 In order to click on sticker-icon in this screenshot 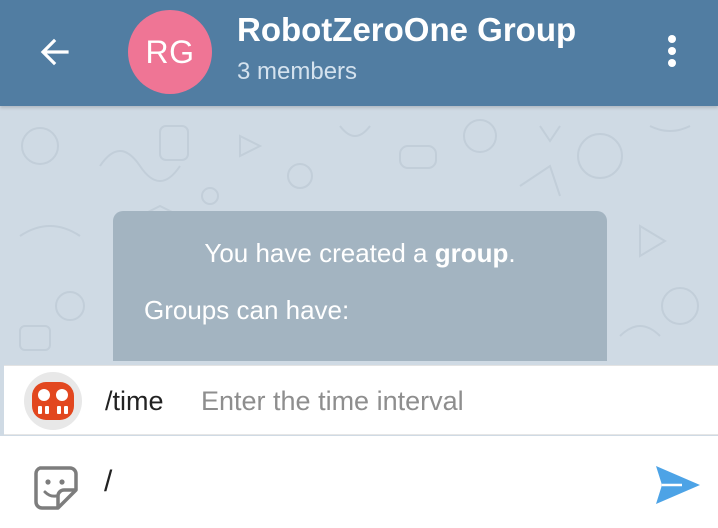, I will do `click(55, 487)`.